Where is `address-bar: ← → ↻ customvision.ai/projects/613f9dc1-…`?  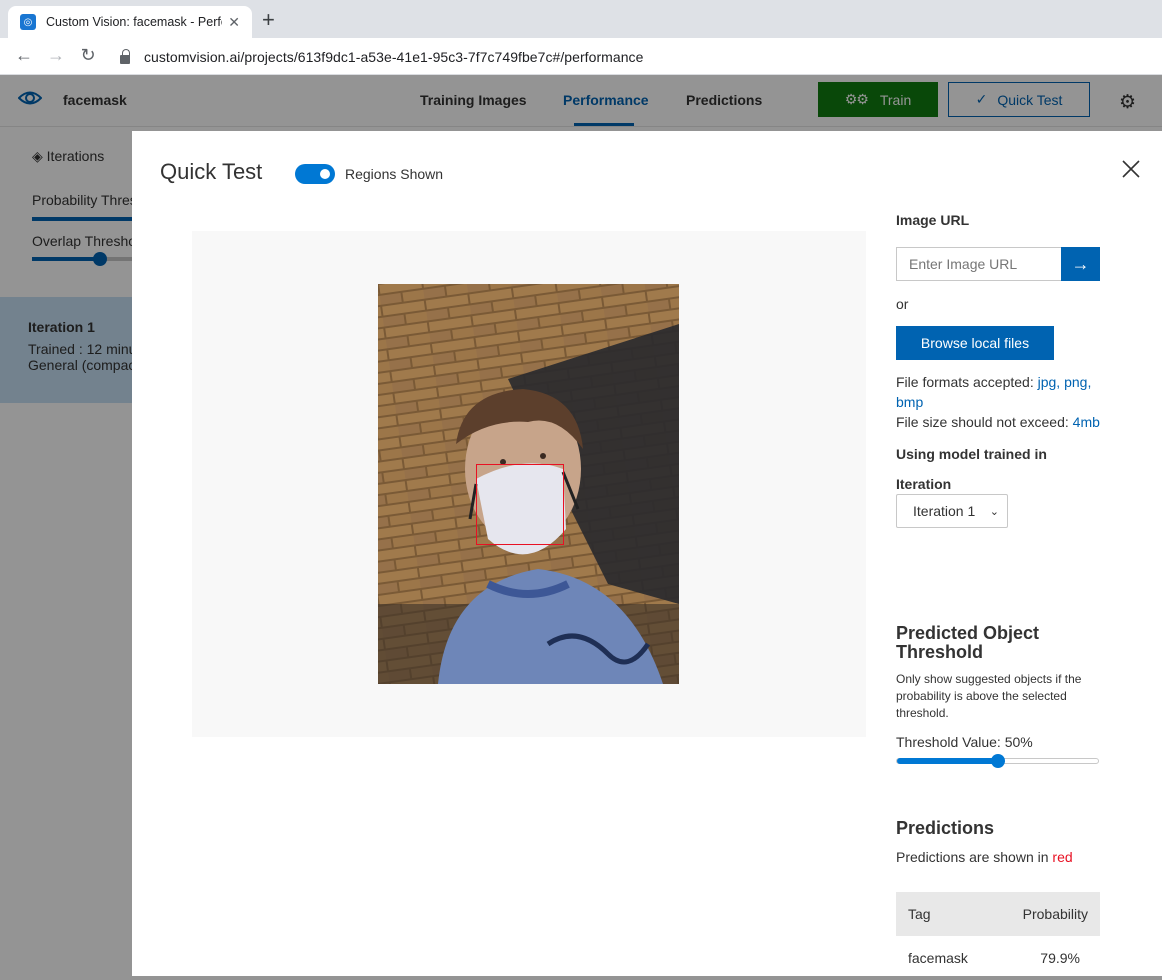
address-bar: ← → ↻ customvision.ai/projects/613f9dc1-… is located at coordinates (581, 56).